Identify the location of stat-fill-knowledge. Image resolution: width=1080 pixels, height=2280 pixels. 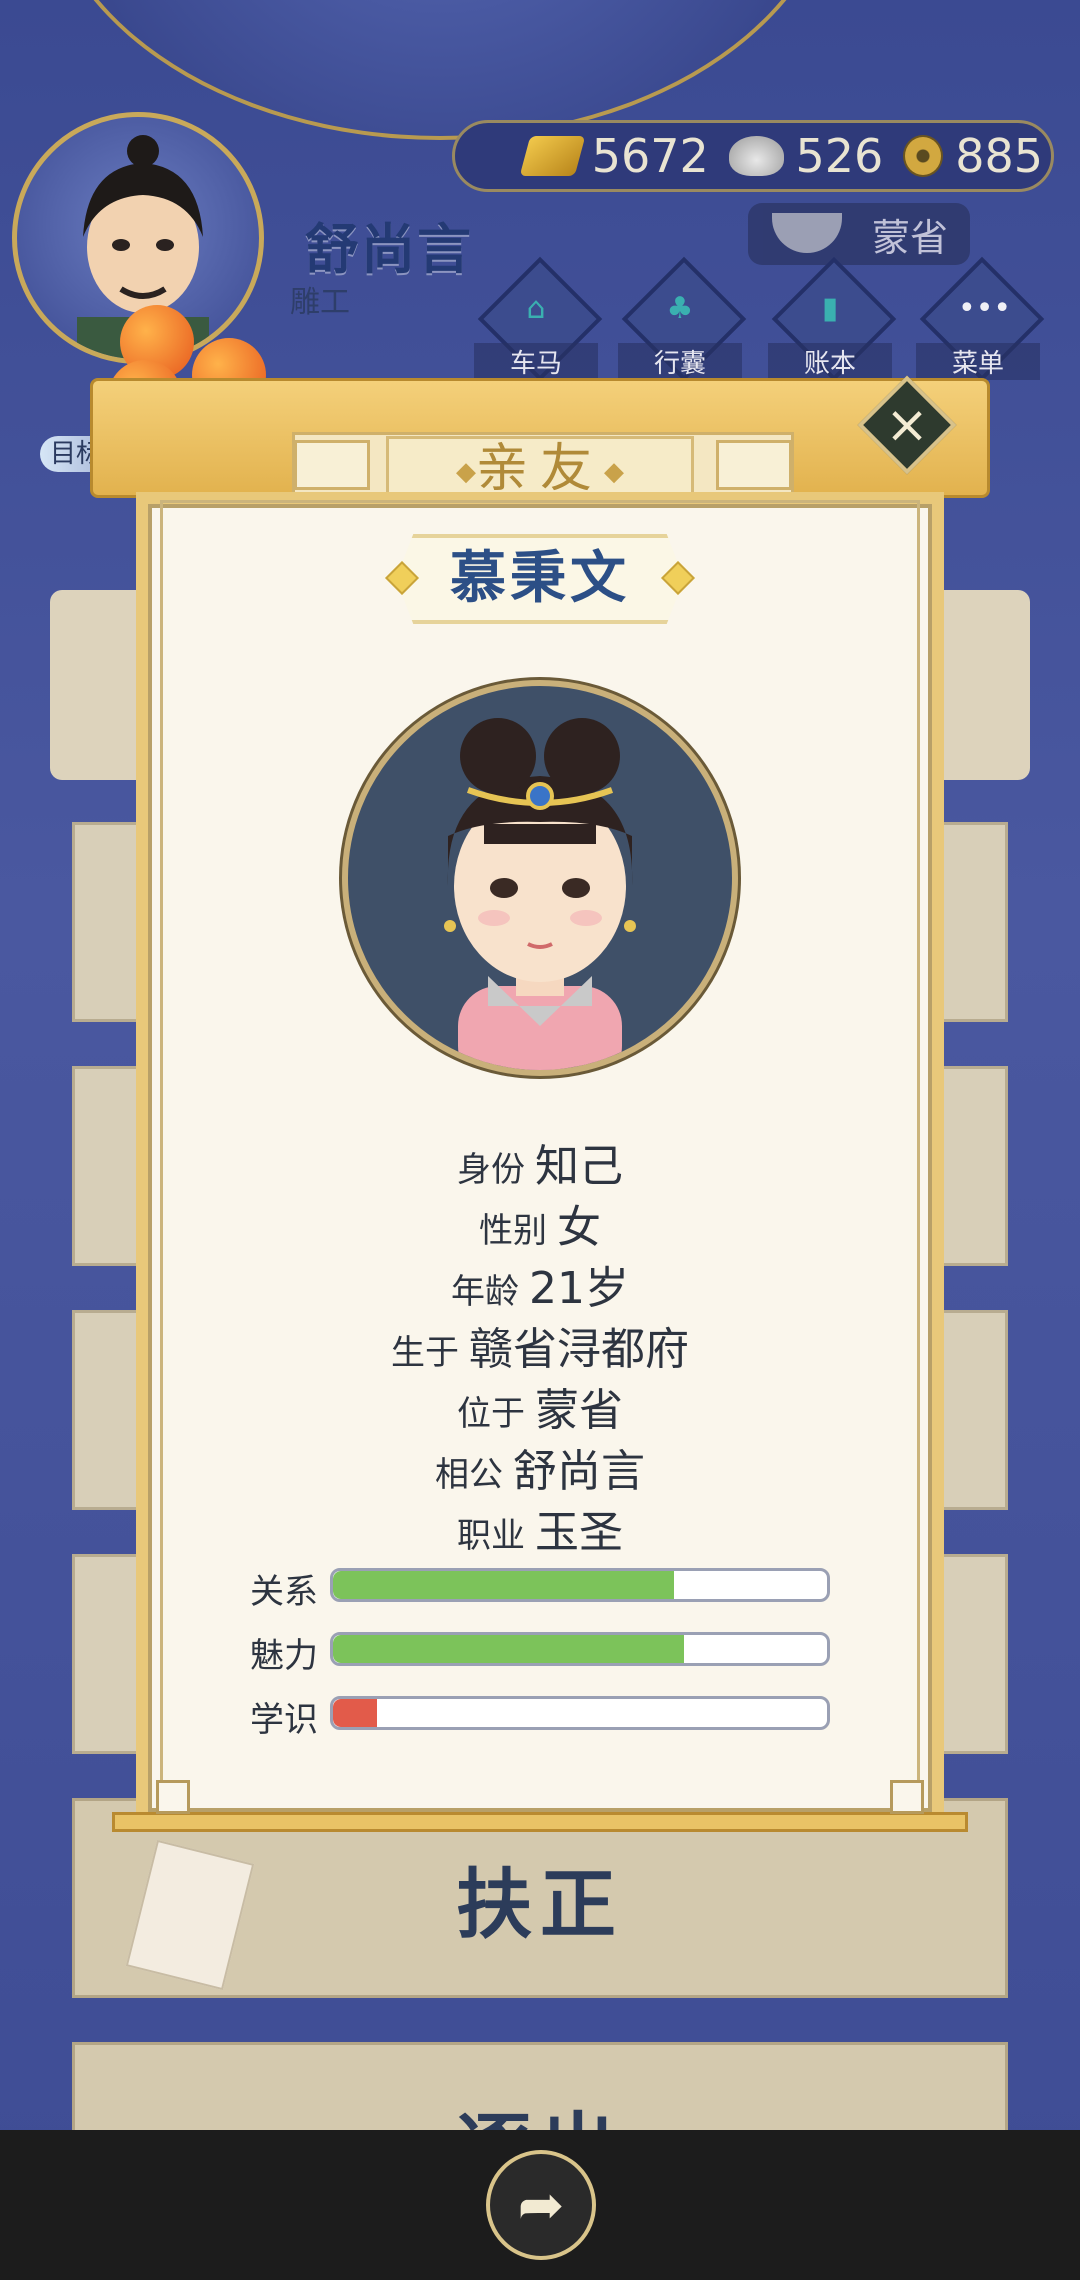
(355, 1713).